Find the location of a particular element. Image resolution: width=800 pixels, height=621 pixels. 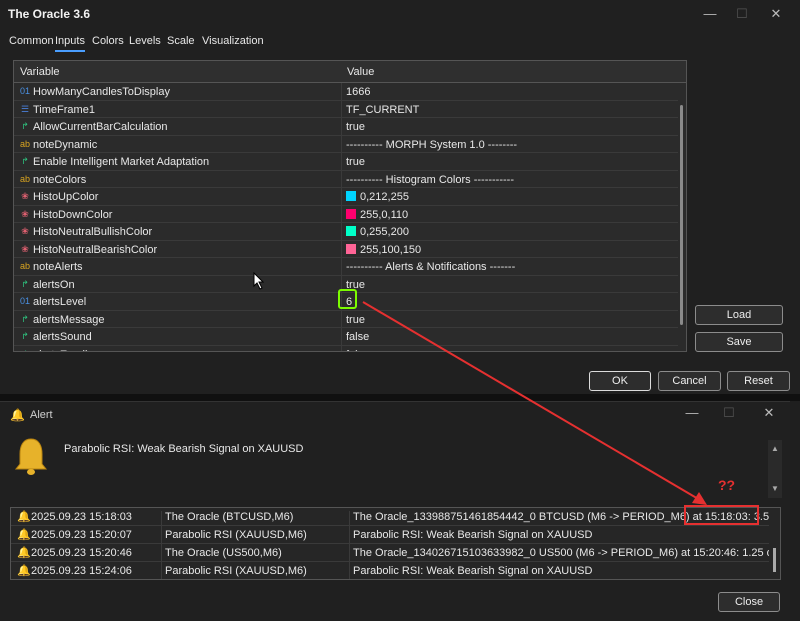

alert-list-scrollbar is located at coordinates (775, 543).